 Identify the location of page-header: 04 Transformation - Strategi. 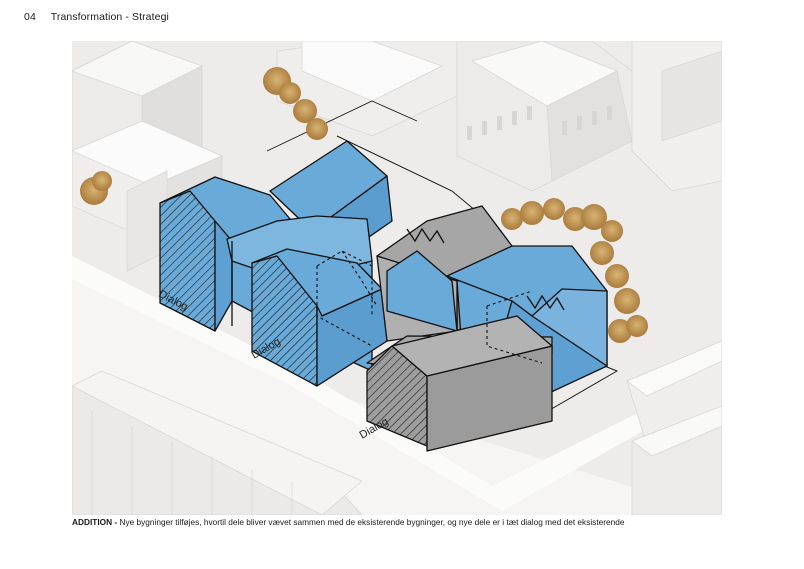
(96, 17).